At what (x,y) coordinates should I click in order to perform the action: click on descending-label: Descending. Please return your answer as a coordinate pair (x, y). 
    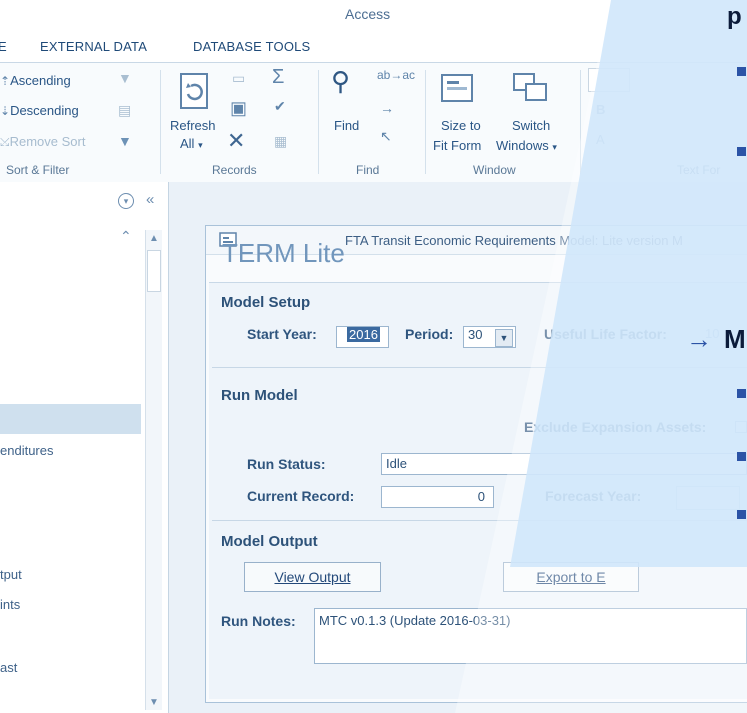
    Looking at the image, I should click on (44, 110).